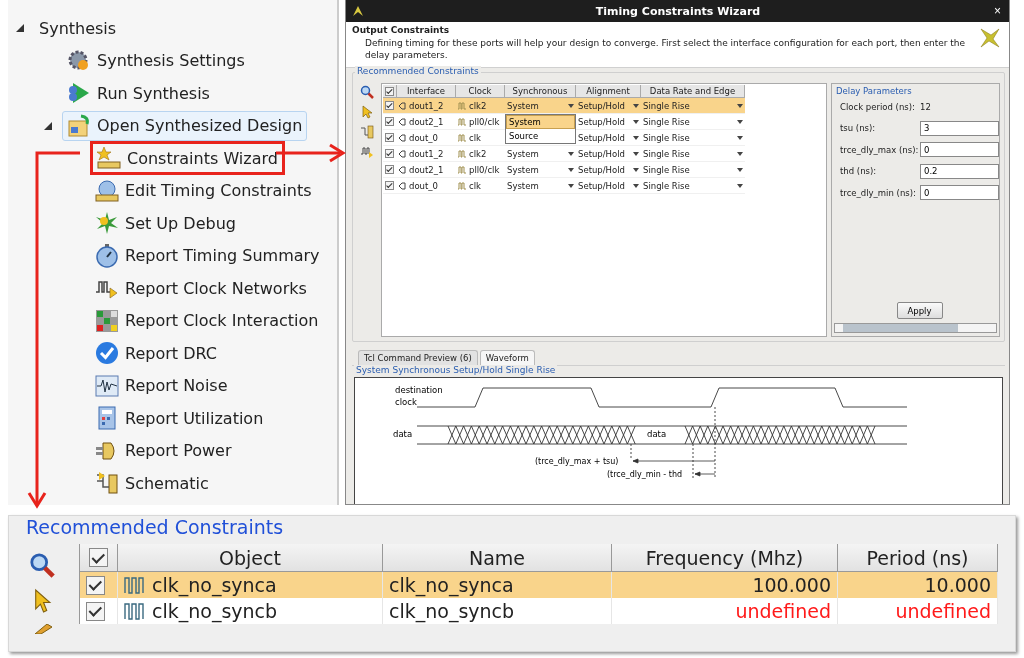  I want to click on page-description: Defining timing for these ports will help your design to converge. First select the interface configuration for each port, then enter the delay parameters., so click(665, 49).